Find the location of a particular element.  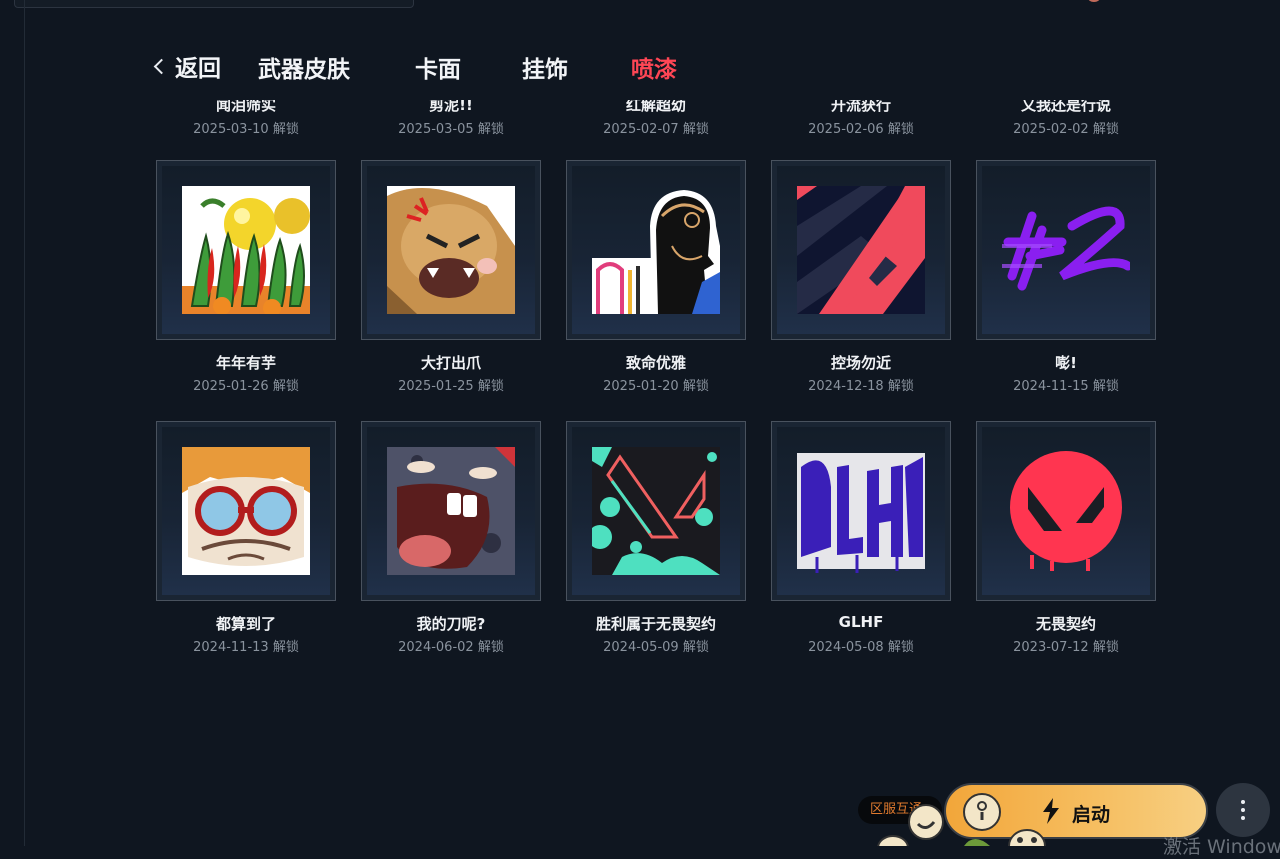

tab-gun-buddies: 挂饰 is located at coordinates (545, 67).